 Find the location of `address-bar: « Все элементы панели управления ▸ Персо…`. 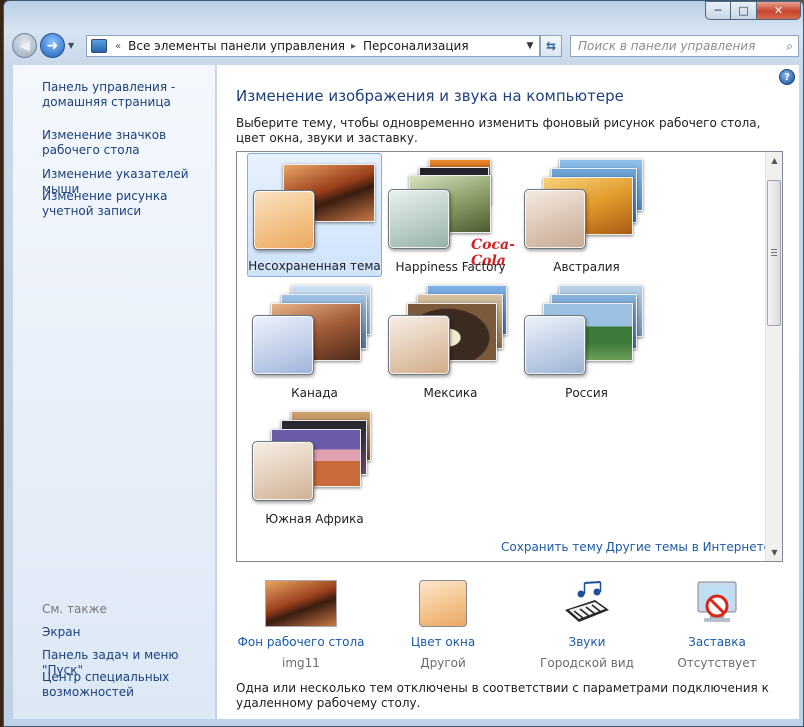

address-bar: « Все элементы панели управления ▸ Персо… is located at coordinates (313, 46).